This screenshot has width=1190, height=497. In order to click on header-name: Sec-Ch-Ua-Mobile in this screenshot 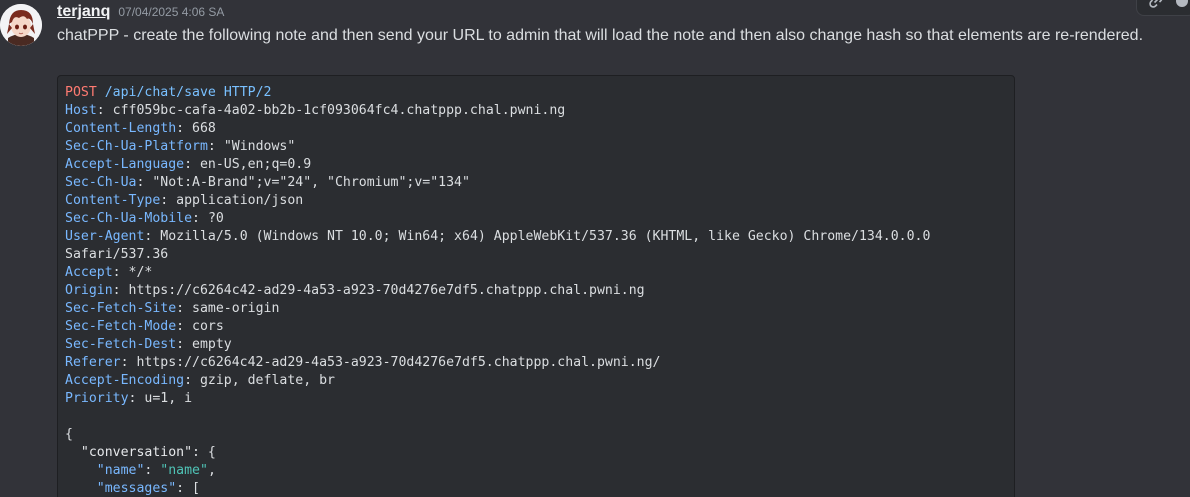, I will do `click(129, 218)`.